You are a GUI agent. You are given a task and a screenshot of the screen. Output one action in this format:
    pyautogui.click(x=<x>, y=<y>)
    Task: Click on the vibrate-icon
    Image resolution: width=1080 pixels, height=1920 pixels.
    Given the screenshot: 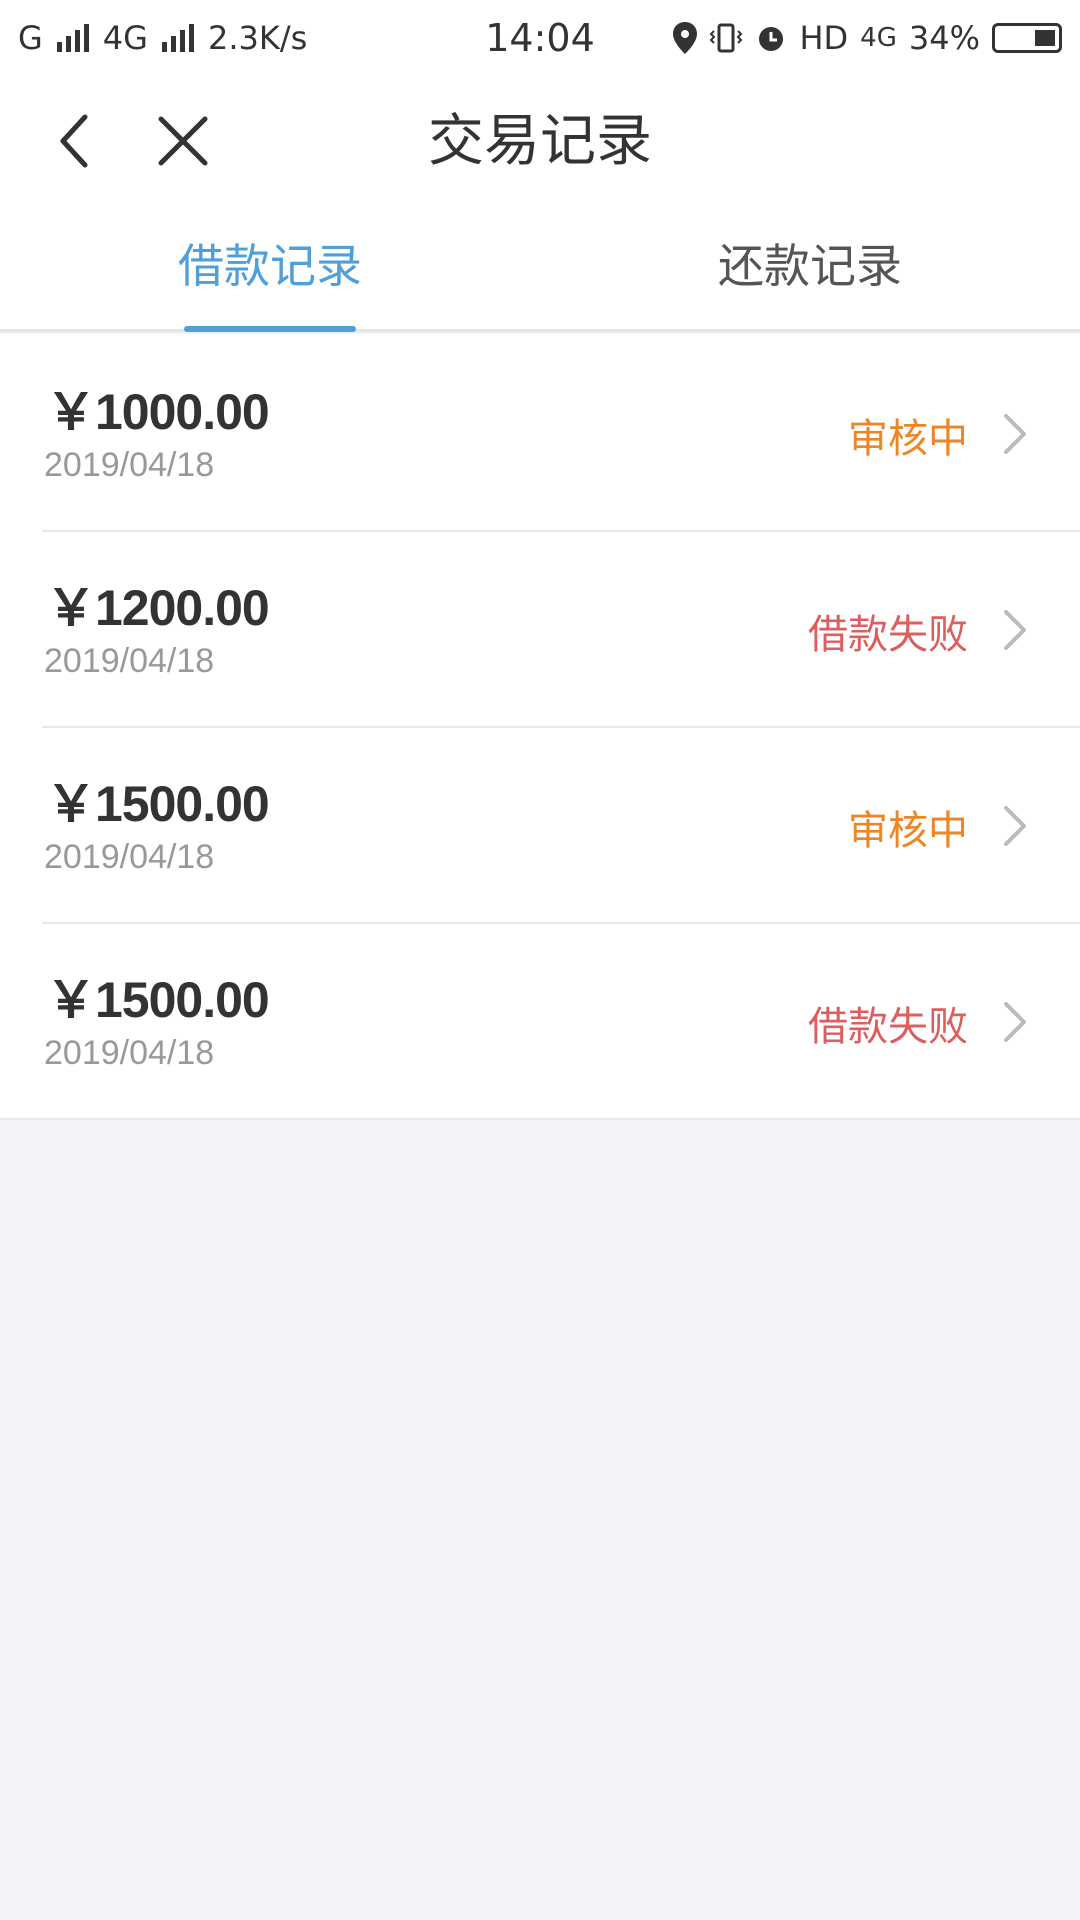 What is the action you would take?
    pyautogui.click(x=726, y=38)
    